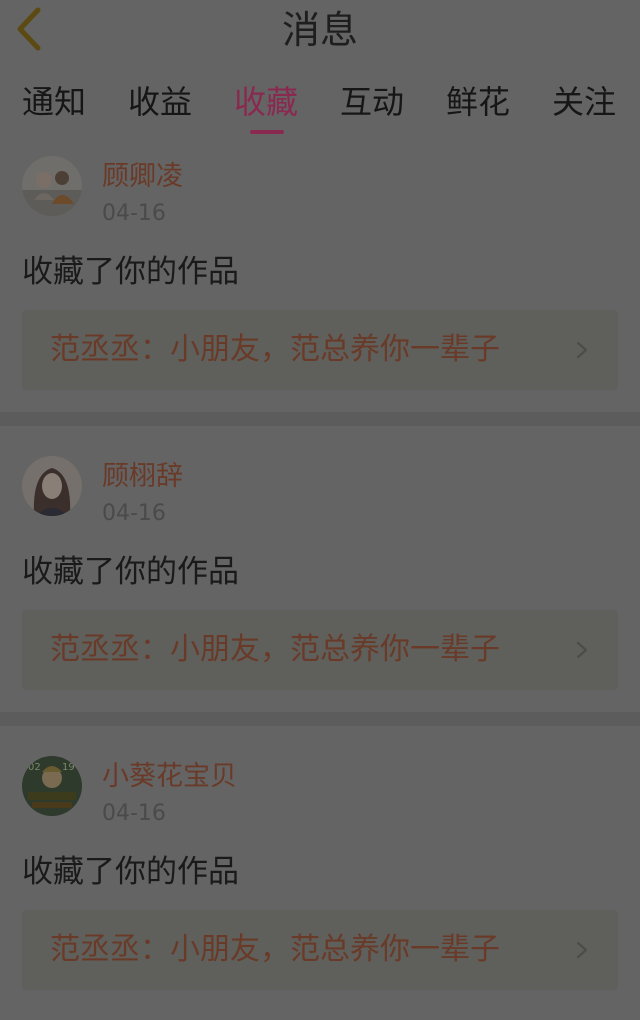 The image size is (640, 1020). Describe the element at coordinates (372, 102) in the screenshot. I see `tab-interactions: 互动` at that location.